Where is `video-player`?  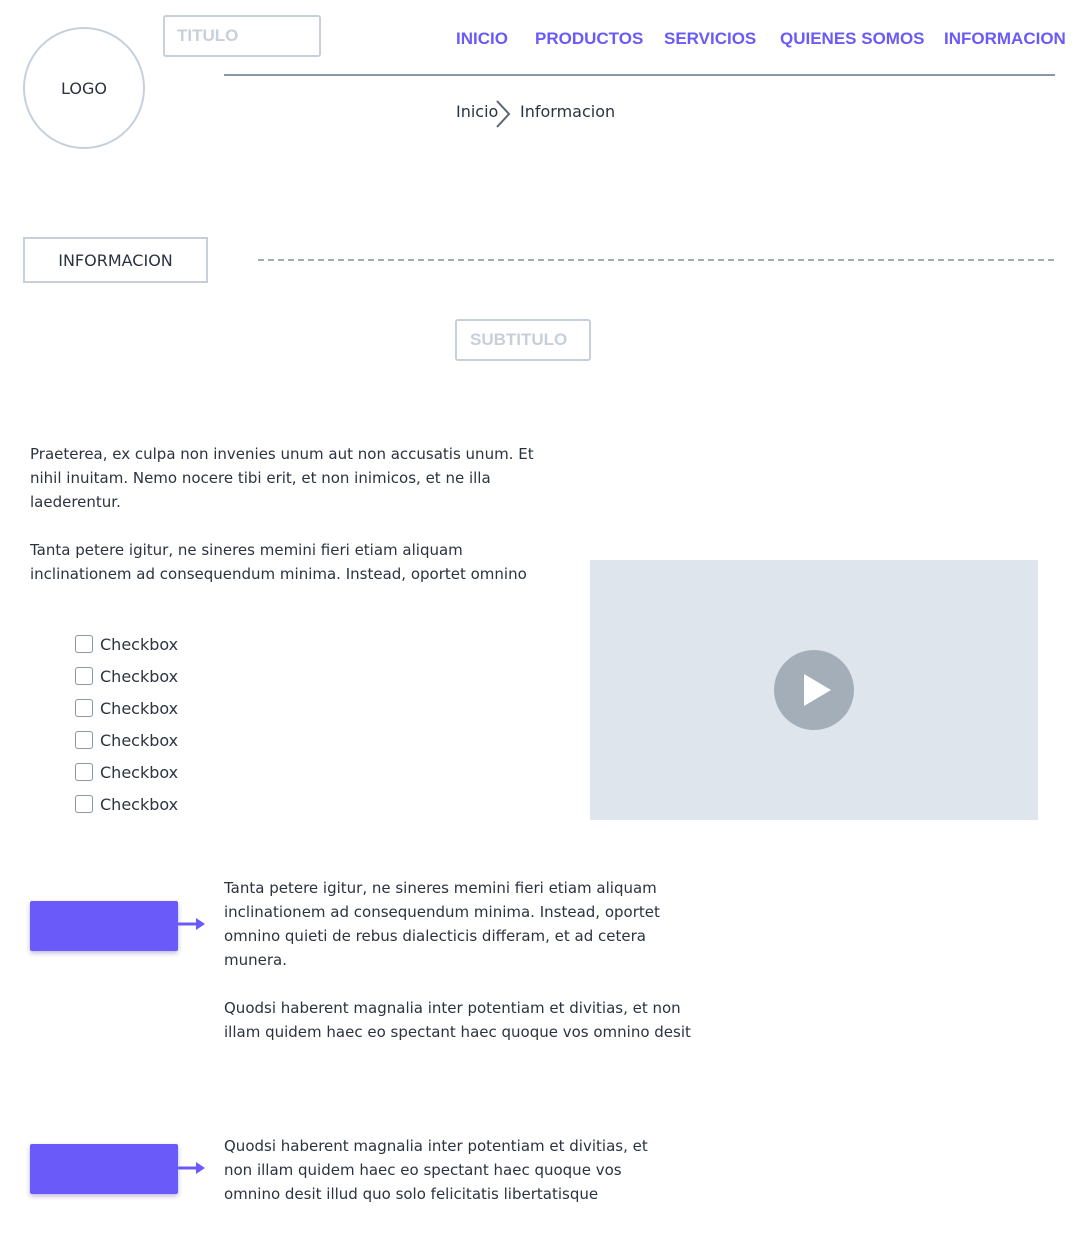 video-player is located at coordinates (814, 690).